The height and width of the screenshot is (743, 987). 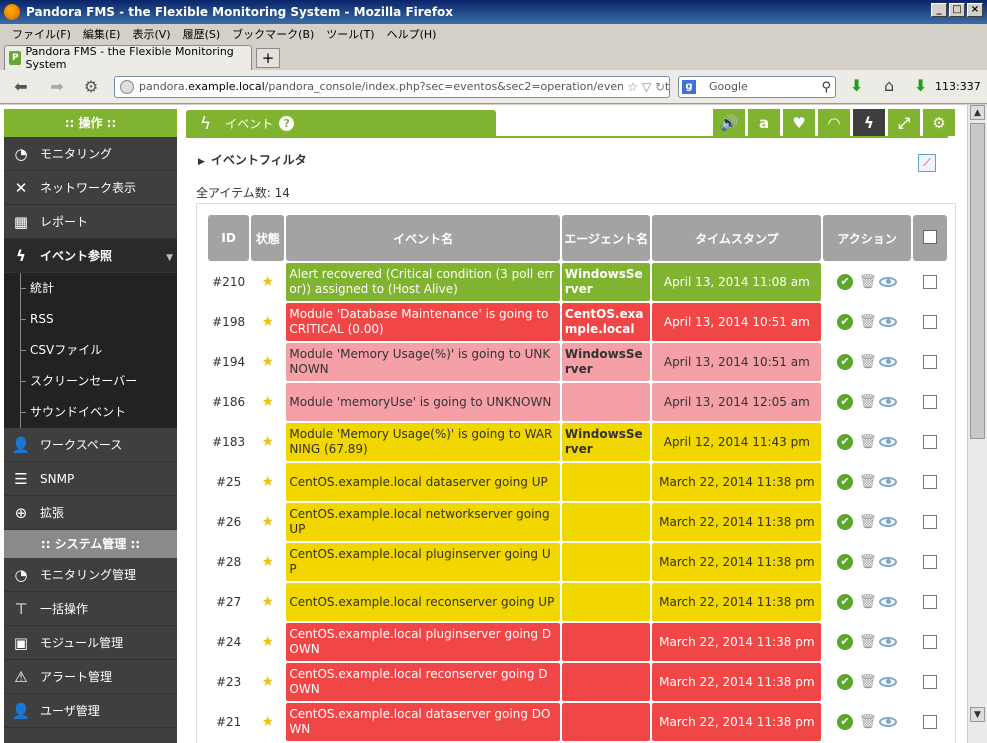 I want to click on bolt-view-icon: ϟ, so click(x=869, y=122).